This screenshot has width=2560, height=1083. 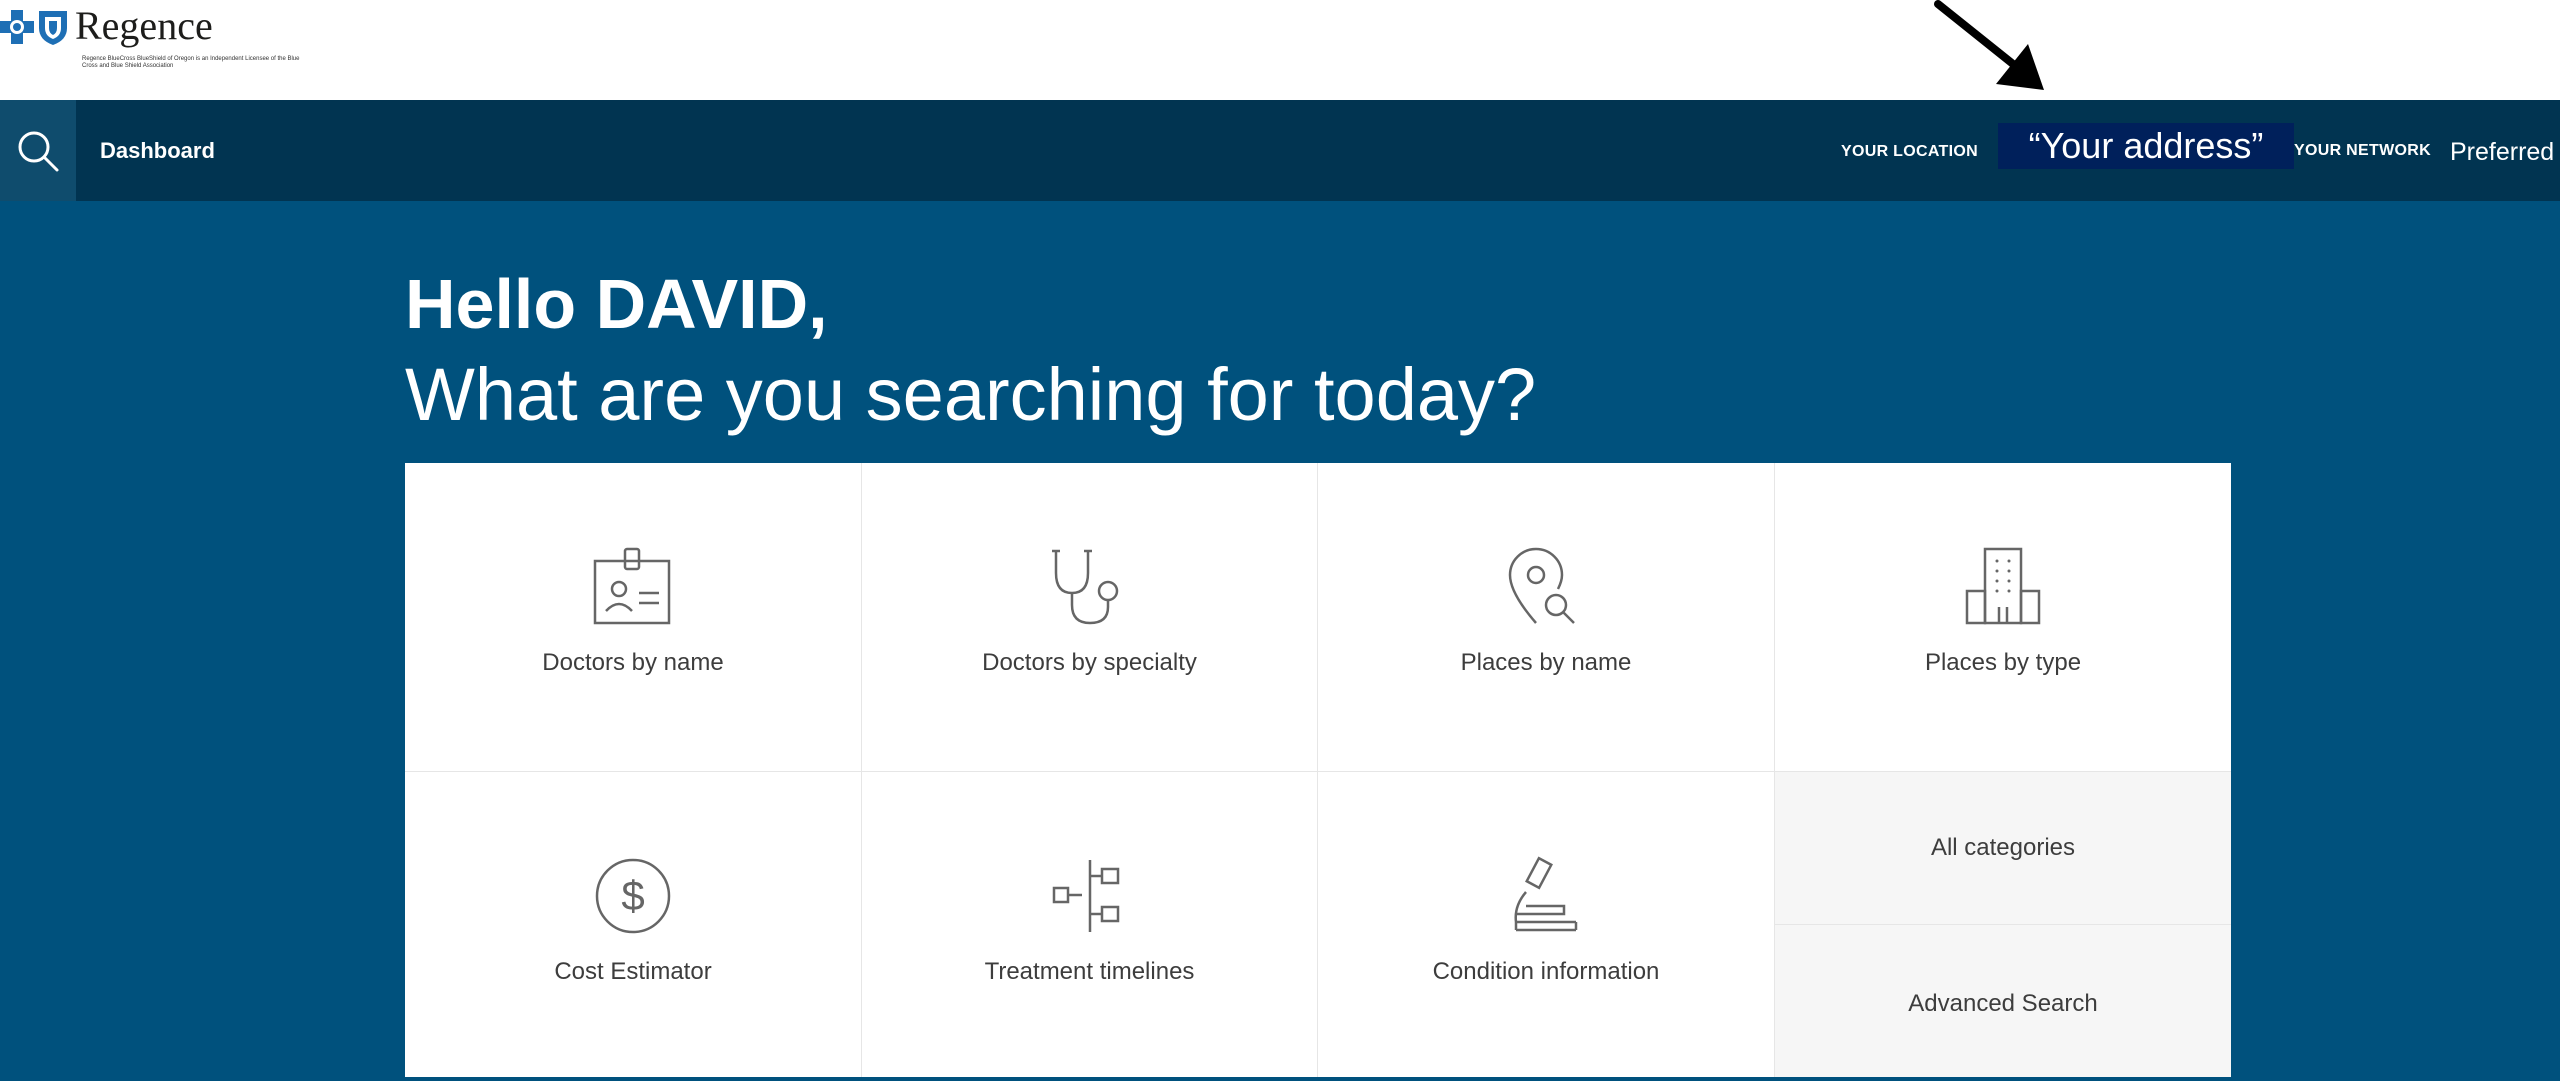 What do you see at coordinates (53, 28) in the screenshot?
I see `blue-shield-icon` at bounding box center [53, 28].